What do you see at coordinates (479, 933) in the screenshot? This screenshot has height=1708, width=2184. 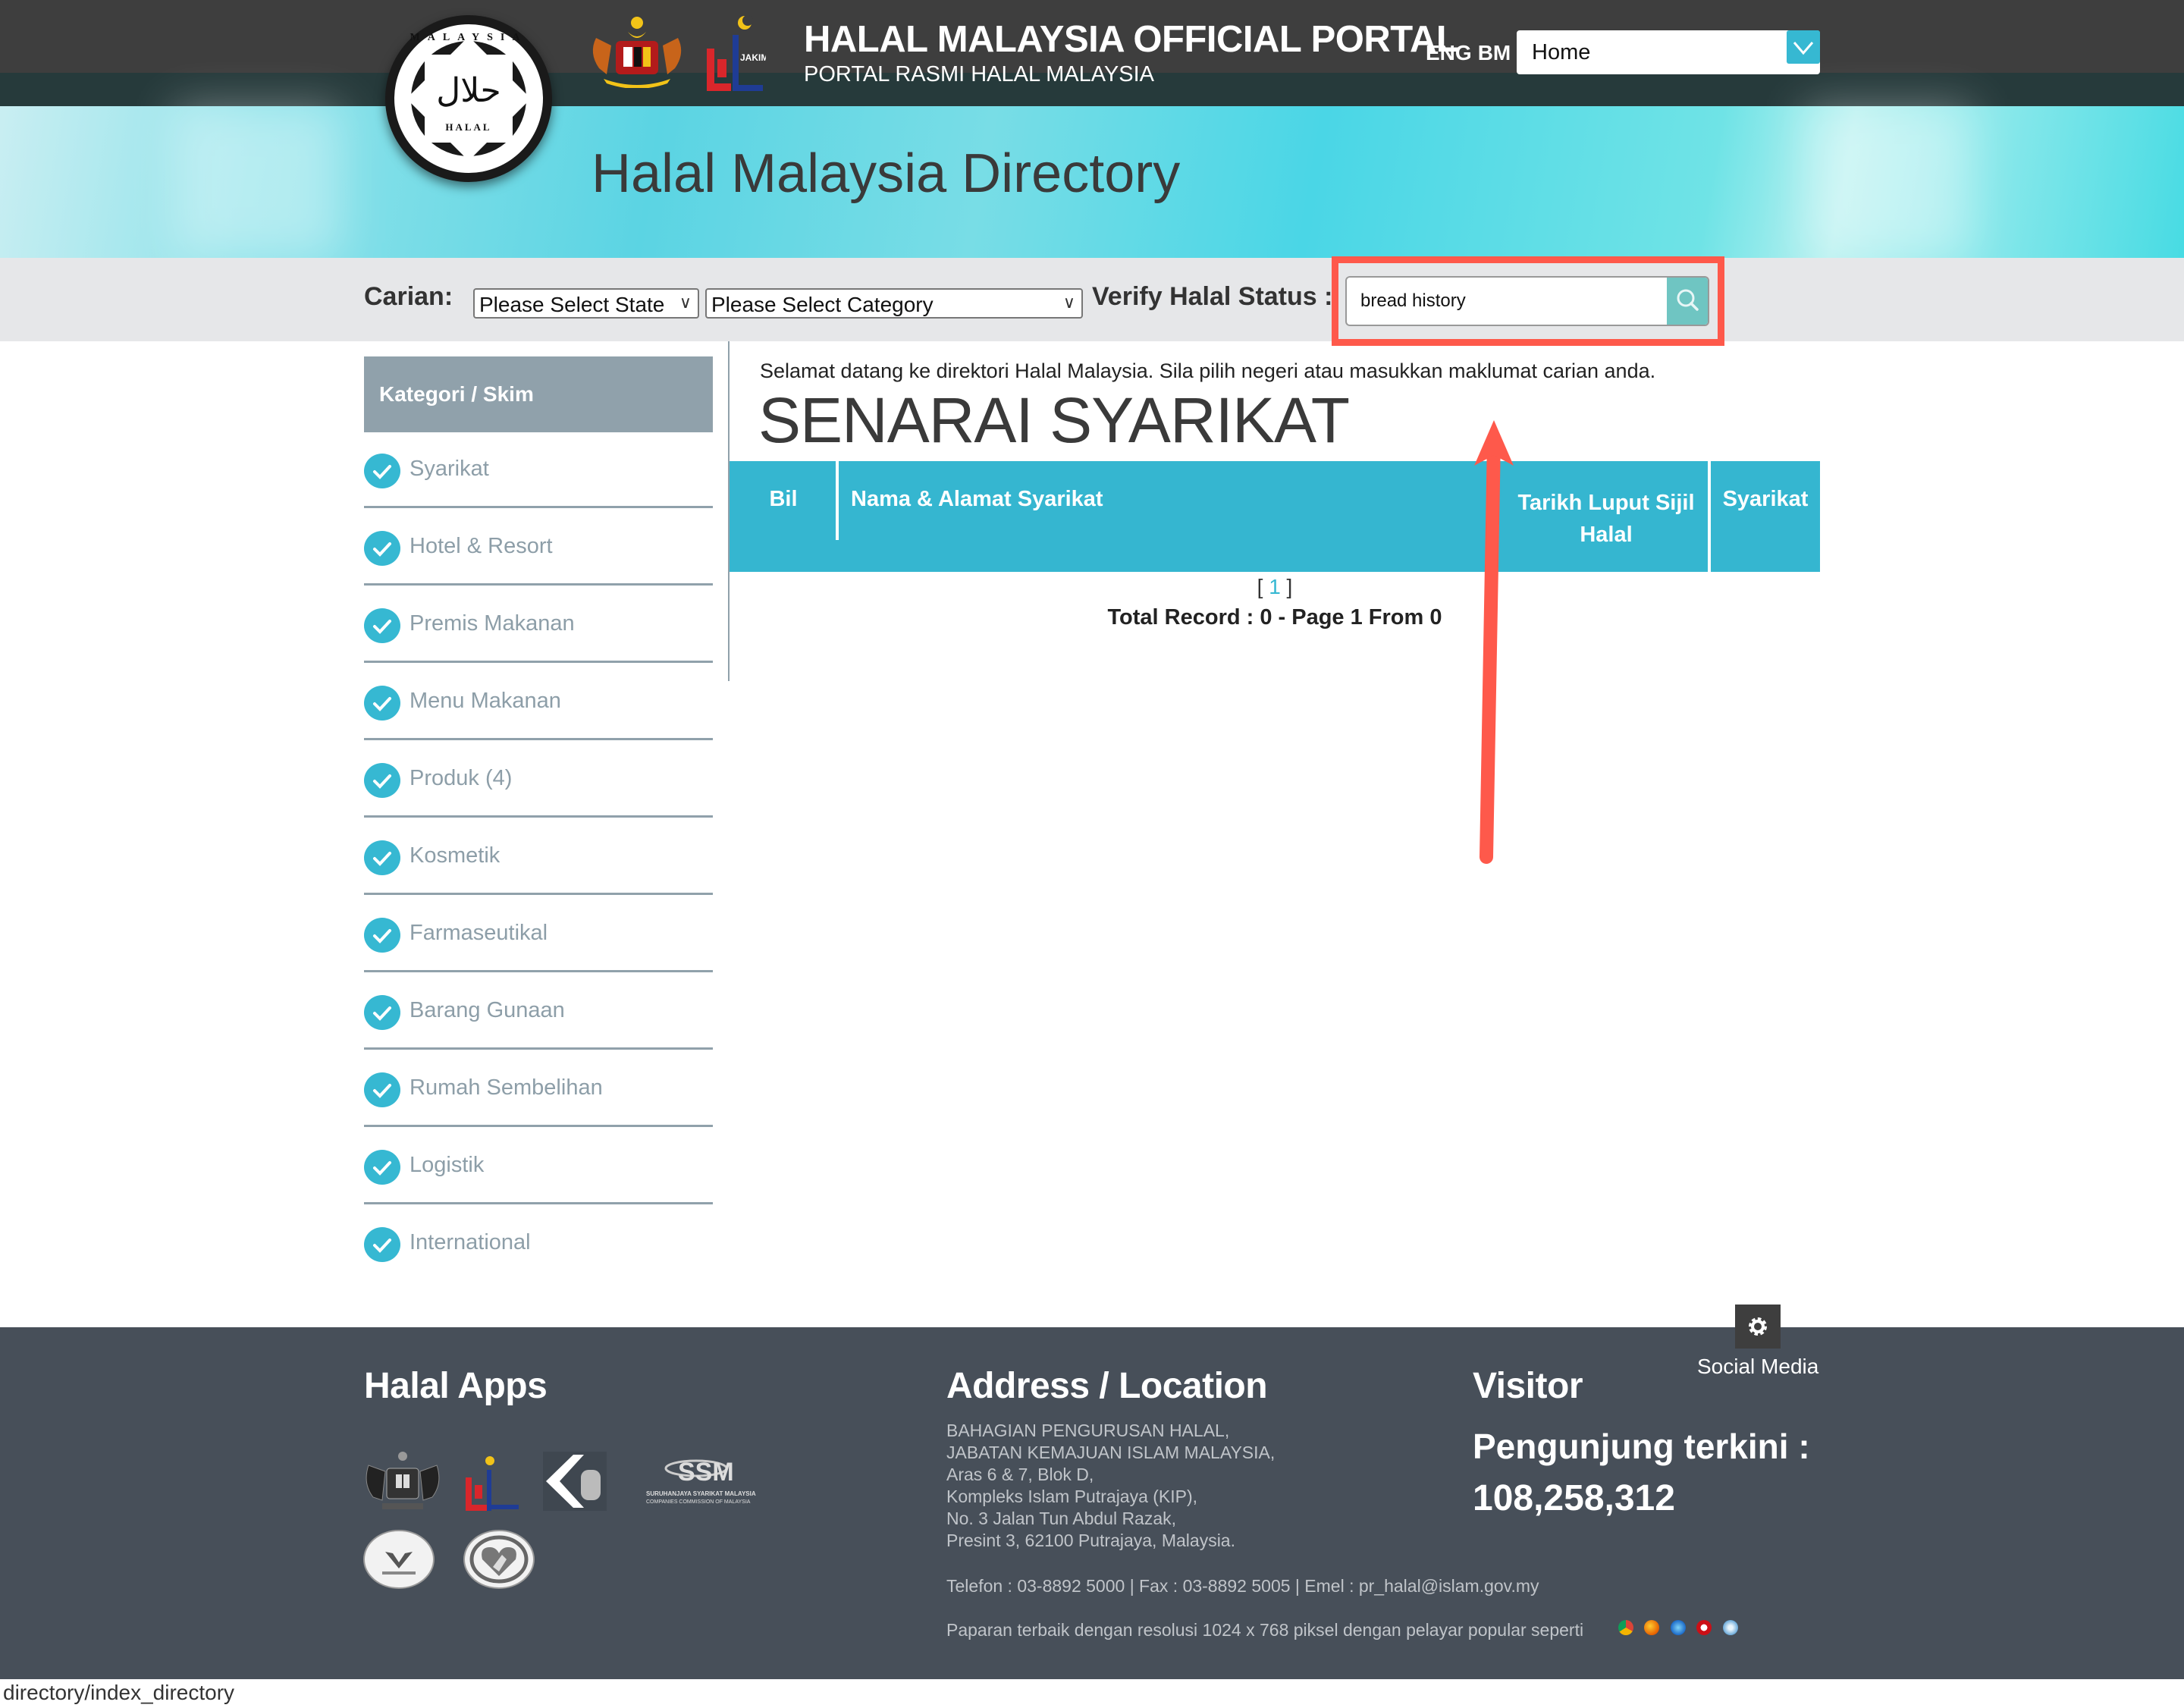 I see `sidebar-item-label: Farmaseutikal` at bounding box center [479, 933].